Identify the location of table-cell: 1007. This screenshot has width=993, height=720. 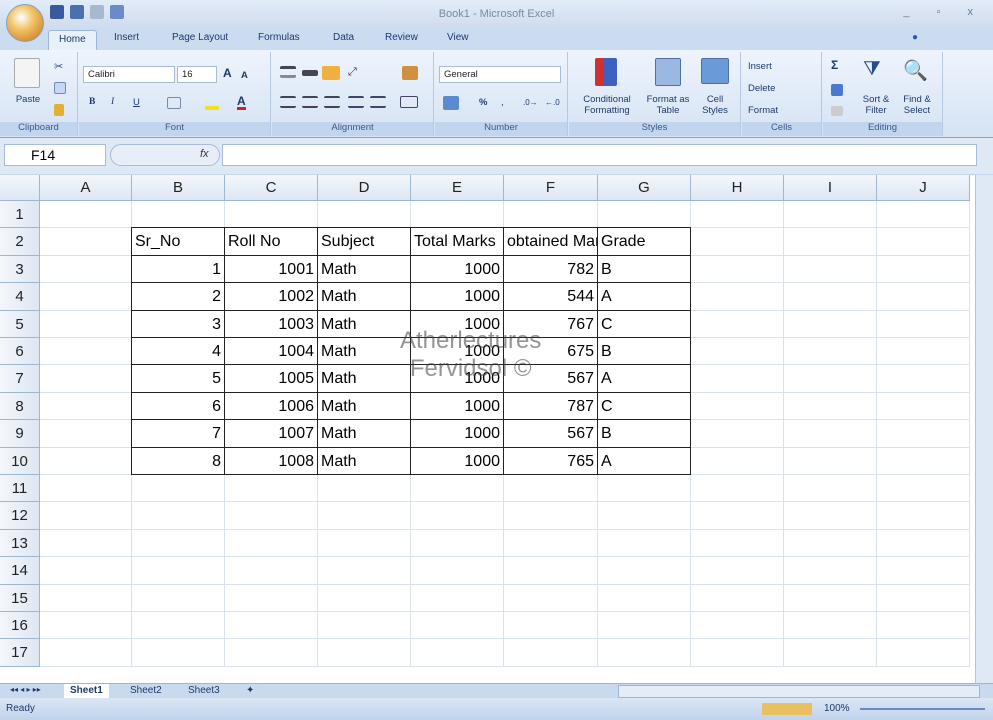
(271, 433).